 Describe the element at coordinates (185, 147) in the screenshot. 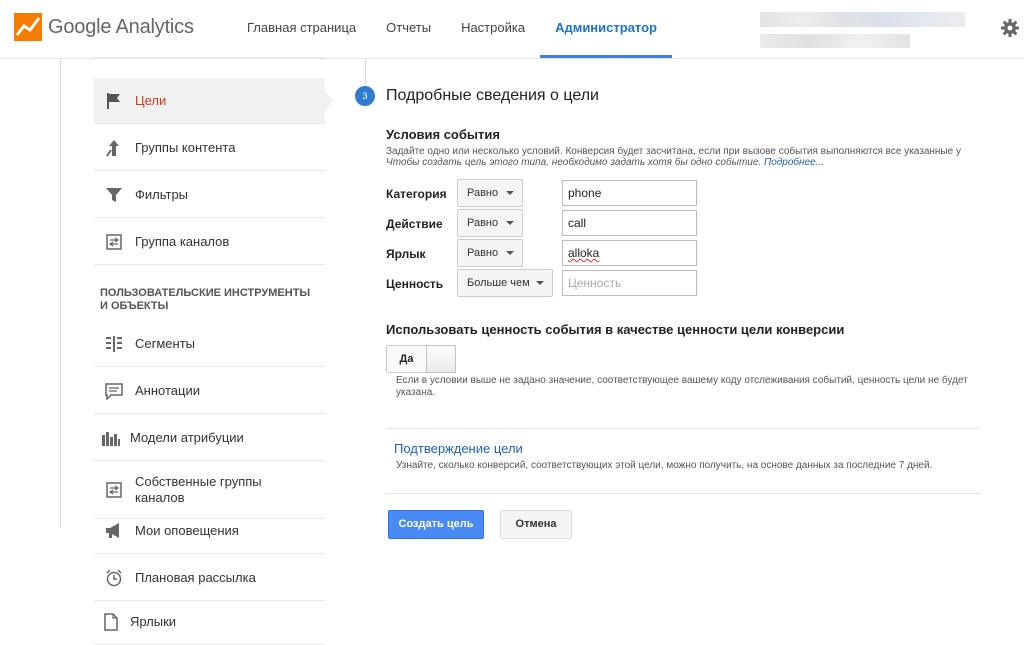

I see `sidebar-item-label: Группы контента` at that location.